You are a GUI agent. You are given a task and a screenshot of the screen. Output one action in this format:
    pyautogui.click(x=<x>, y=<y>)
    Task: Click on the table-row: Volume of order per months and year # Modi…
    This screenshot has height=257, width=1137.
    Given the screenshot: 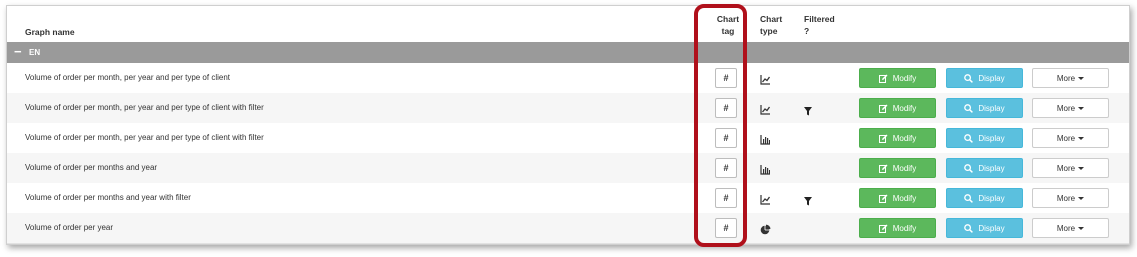 What is the action you would take?
    pyautogui.click(x=568, y=168)
    